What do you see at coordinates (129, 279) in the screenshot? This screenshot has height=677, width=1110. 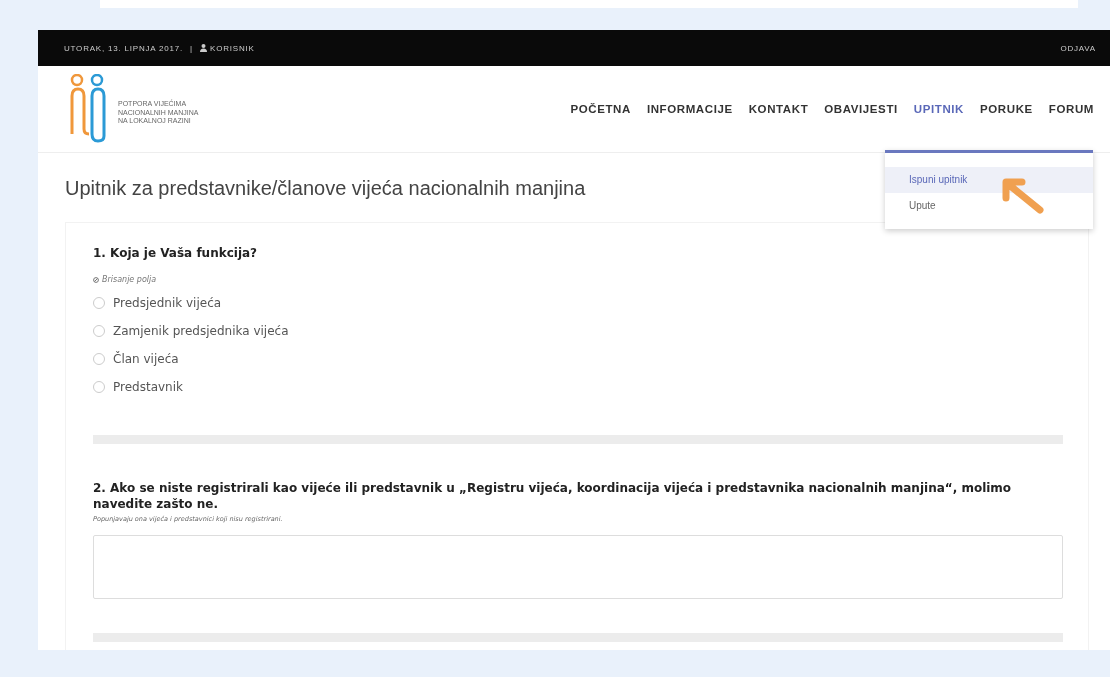 I see `clear-link: Brisanje polja` at bounding box center [129, 279].